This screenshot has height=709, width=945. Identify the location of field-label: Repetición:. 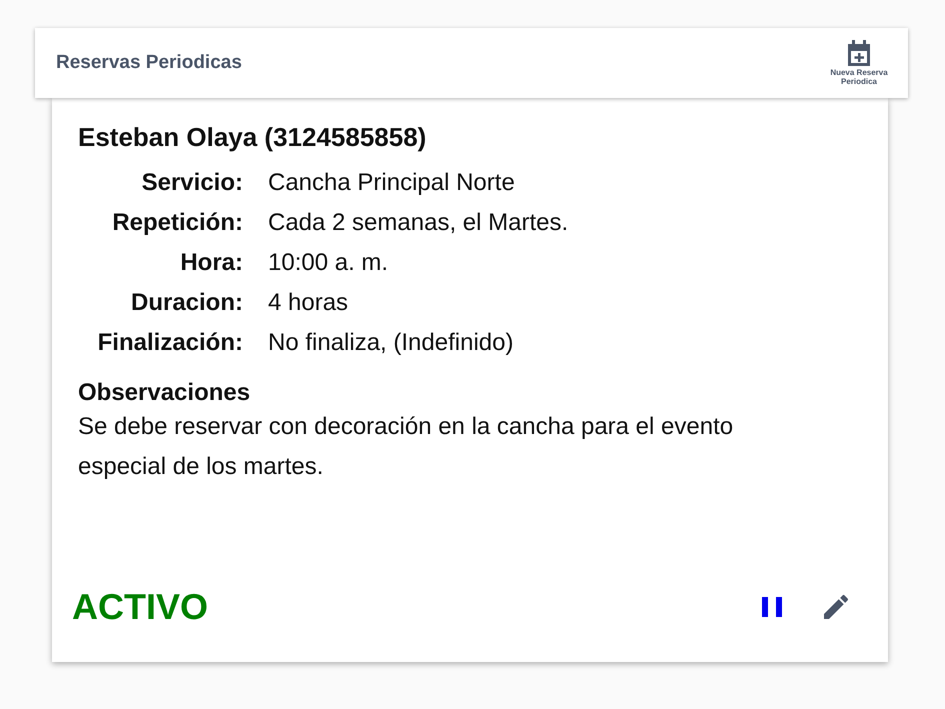
(177, 223).